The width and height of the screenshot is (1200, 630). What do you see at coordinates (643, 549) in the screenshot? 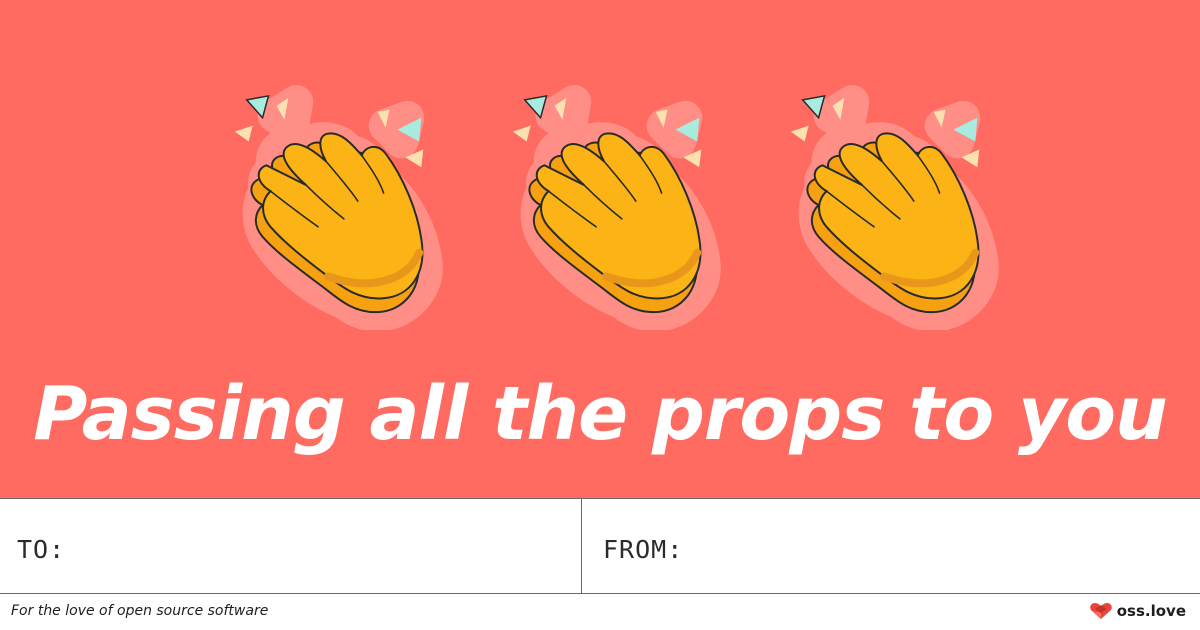
I see `from-label: FROM:` at bounding box center [643, 549].